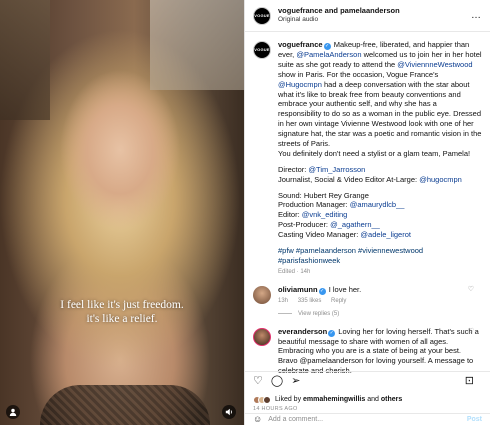  I want to click on add-comment-bar: ☺ Add a comment... Post, so click(367, 419).